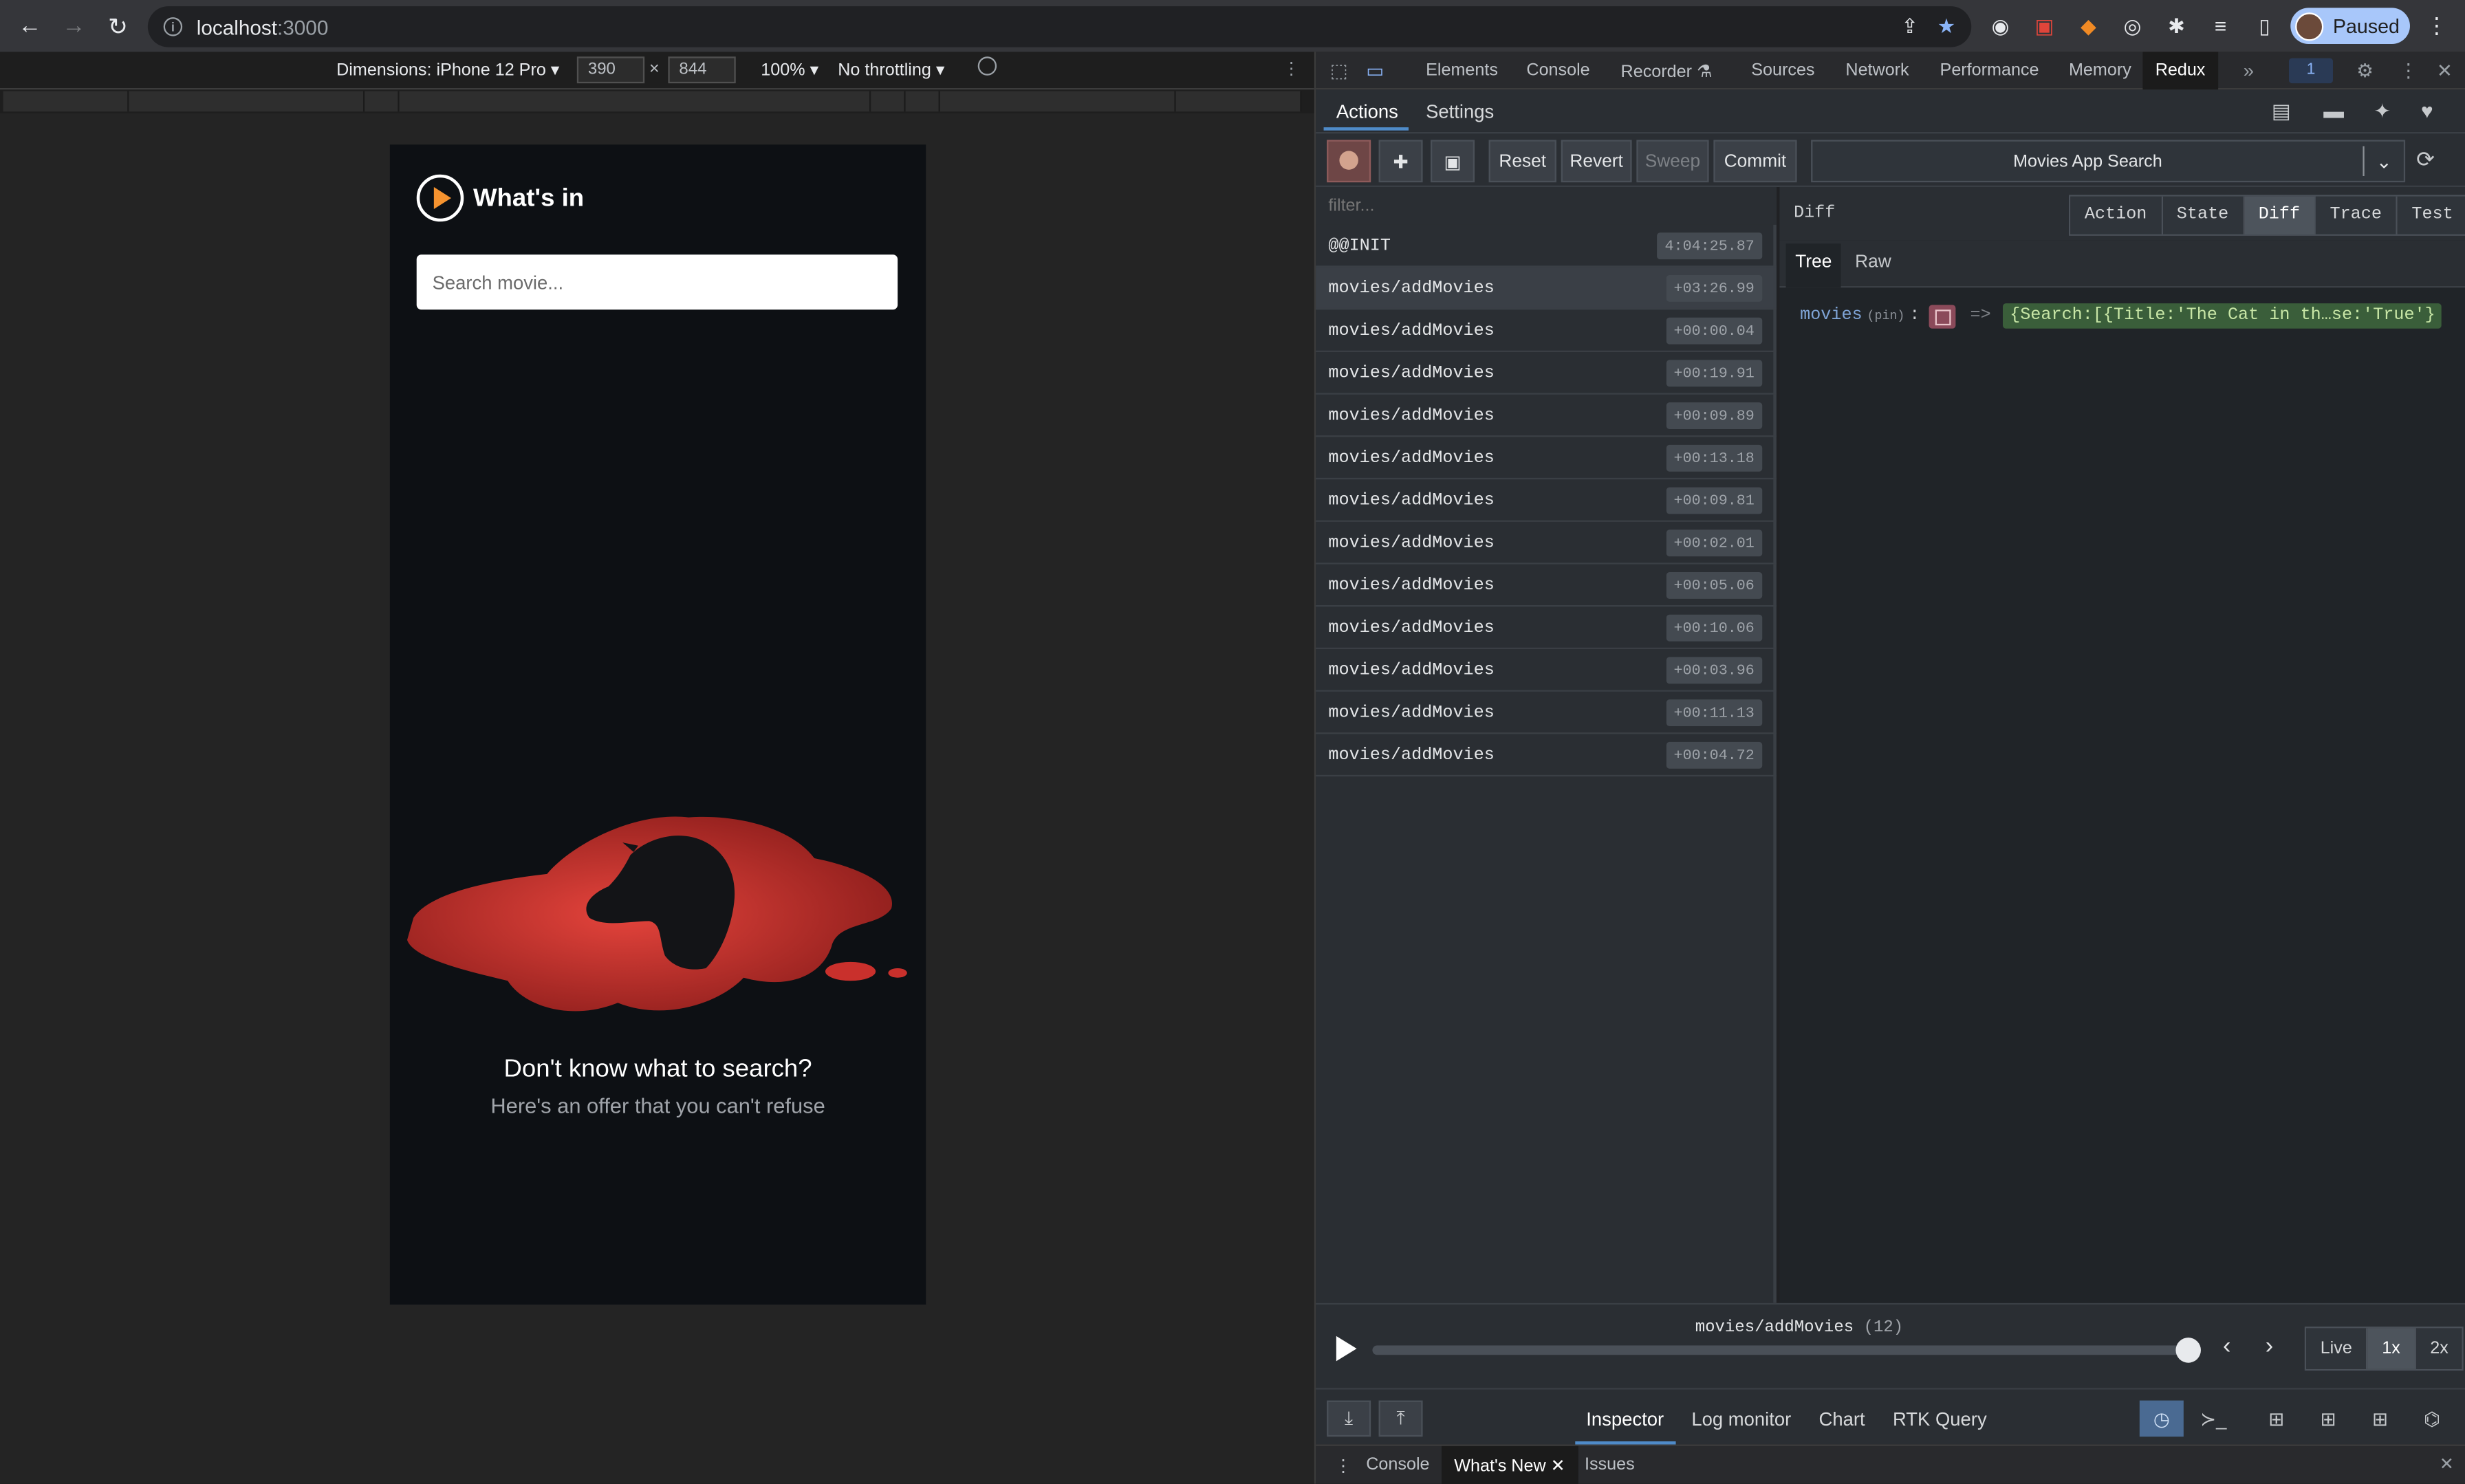 This screenshot has width=2465, height=1484. What do you see at coordinates (1714, 712) in the screenshot?
I see `action-time: +00:11.13` at bounding box center [1714, 712].